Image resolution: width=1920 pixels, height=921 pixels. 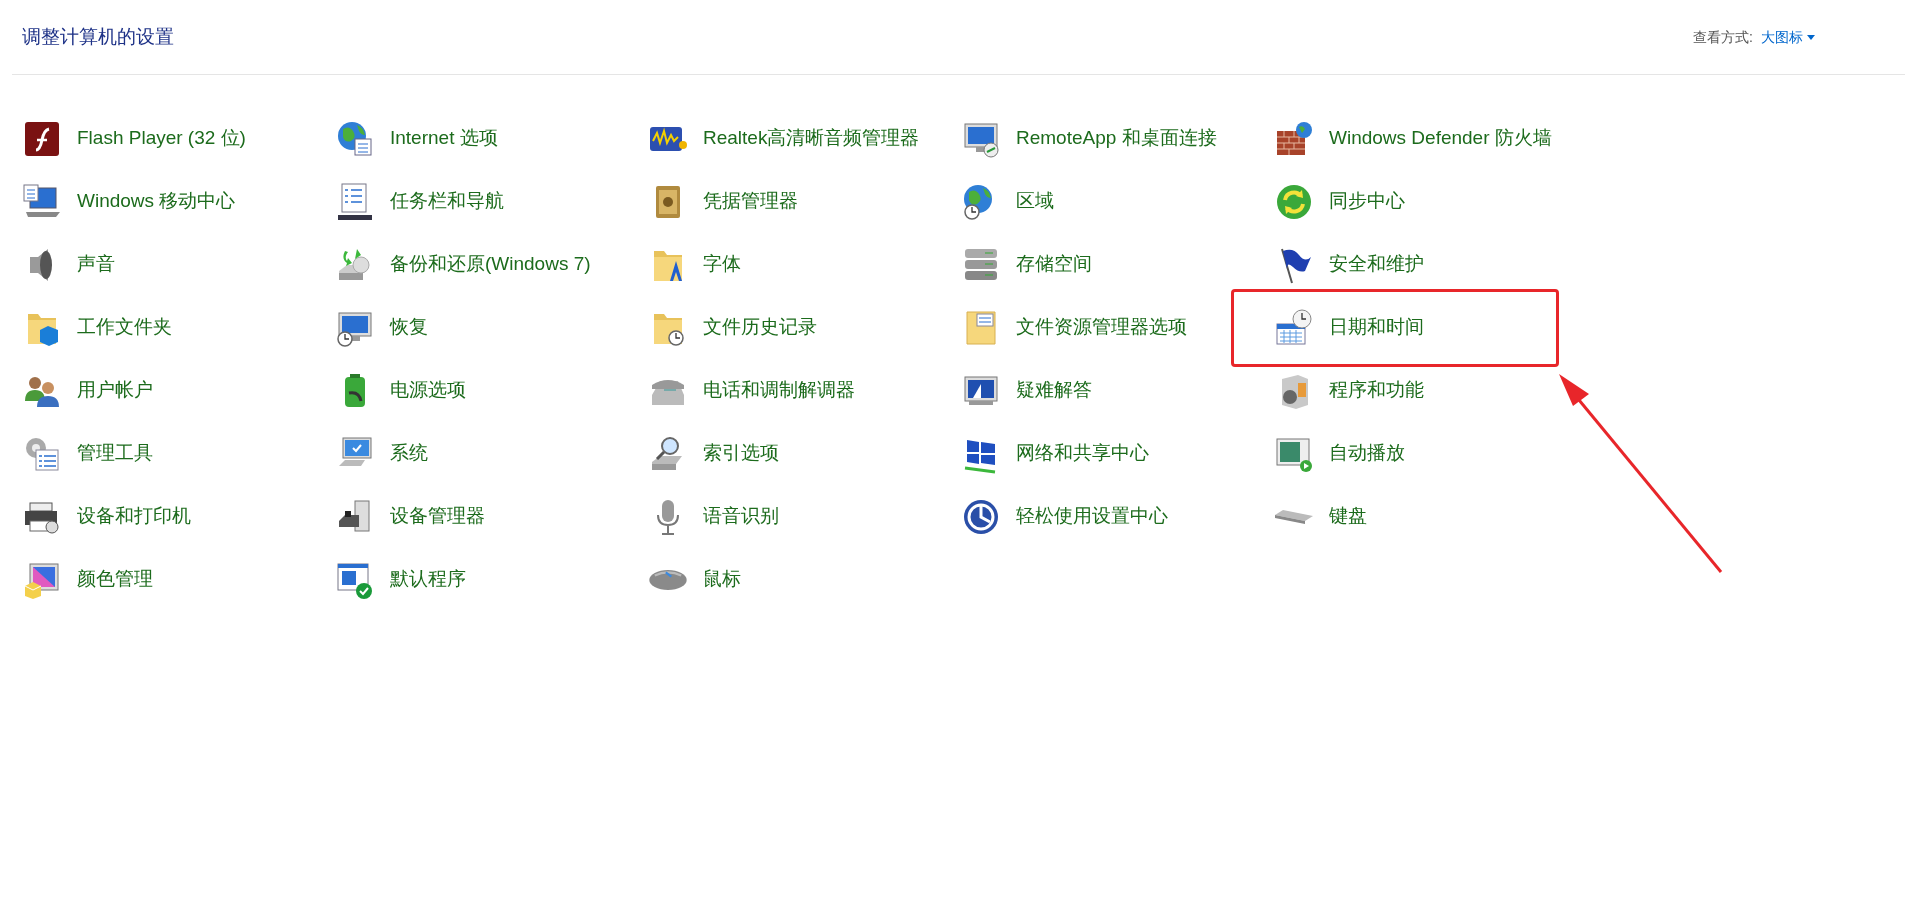 I want to click on control-panel-item: Windows Defender 防火墙, so click(x=1413, y=138).